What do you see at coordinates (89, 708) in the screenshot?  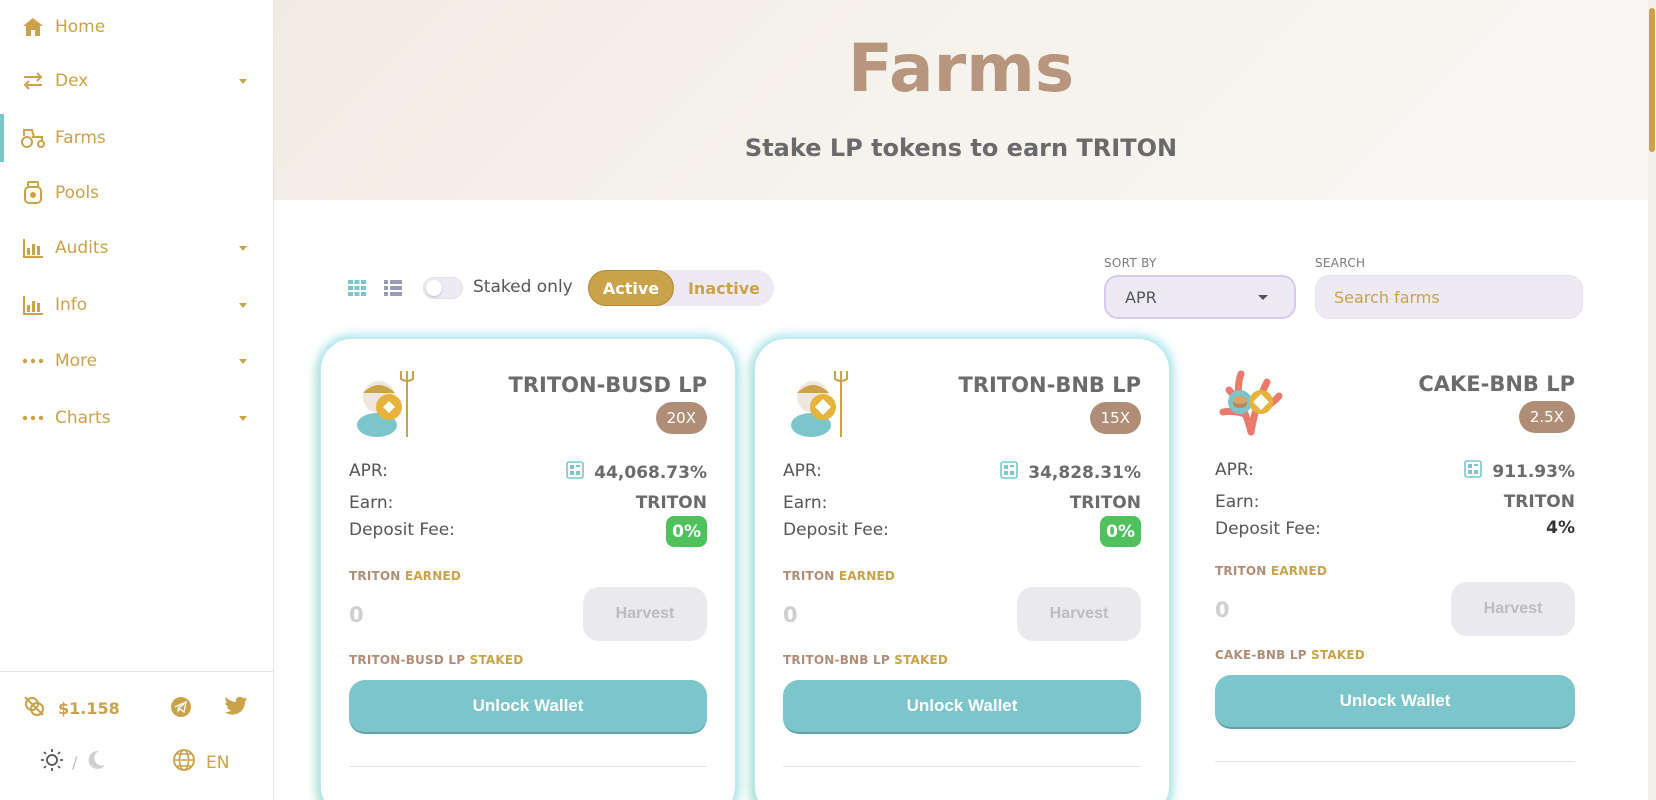 I see `token-price-value: $1.158` at bounding box center [89, 708].